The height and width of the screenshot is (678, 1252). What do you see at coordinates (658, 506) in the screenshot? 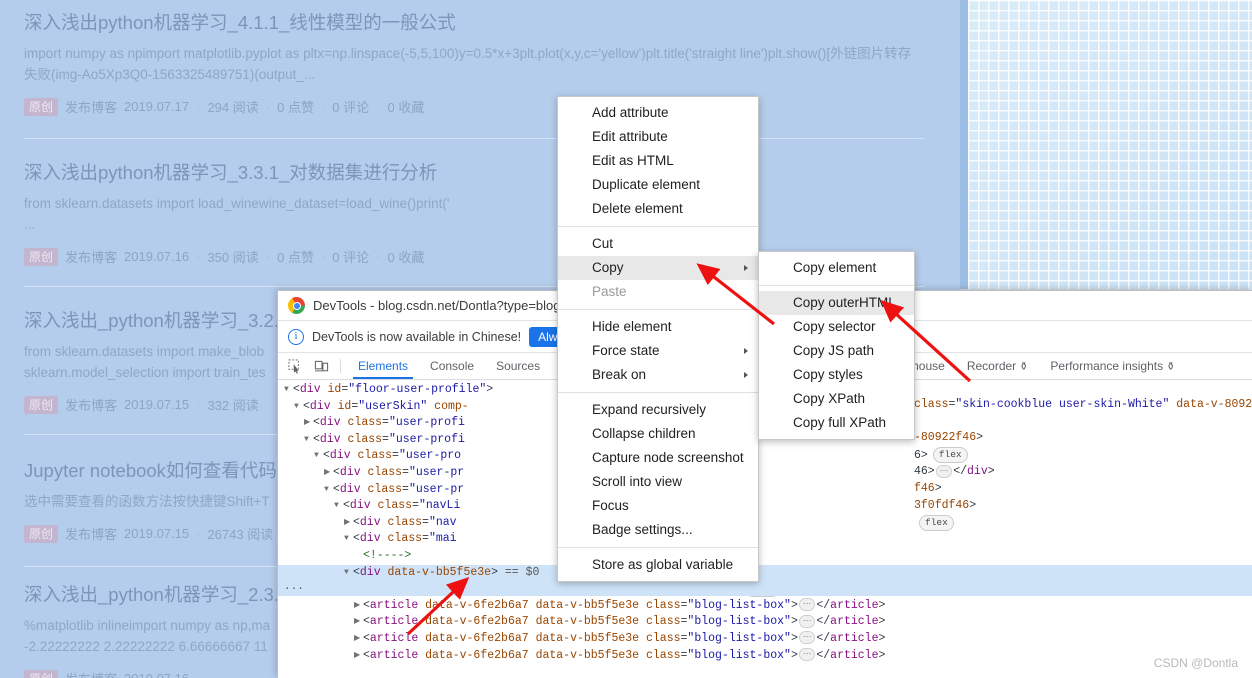
I see `menu-item-focus: Focus` at bounding box center [658, 506].